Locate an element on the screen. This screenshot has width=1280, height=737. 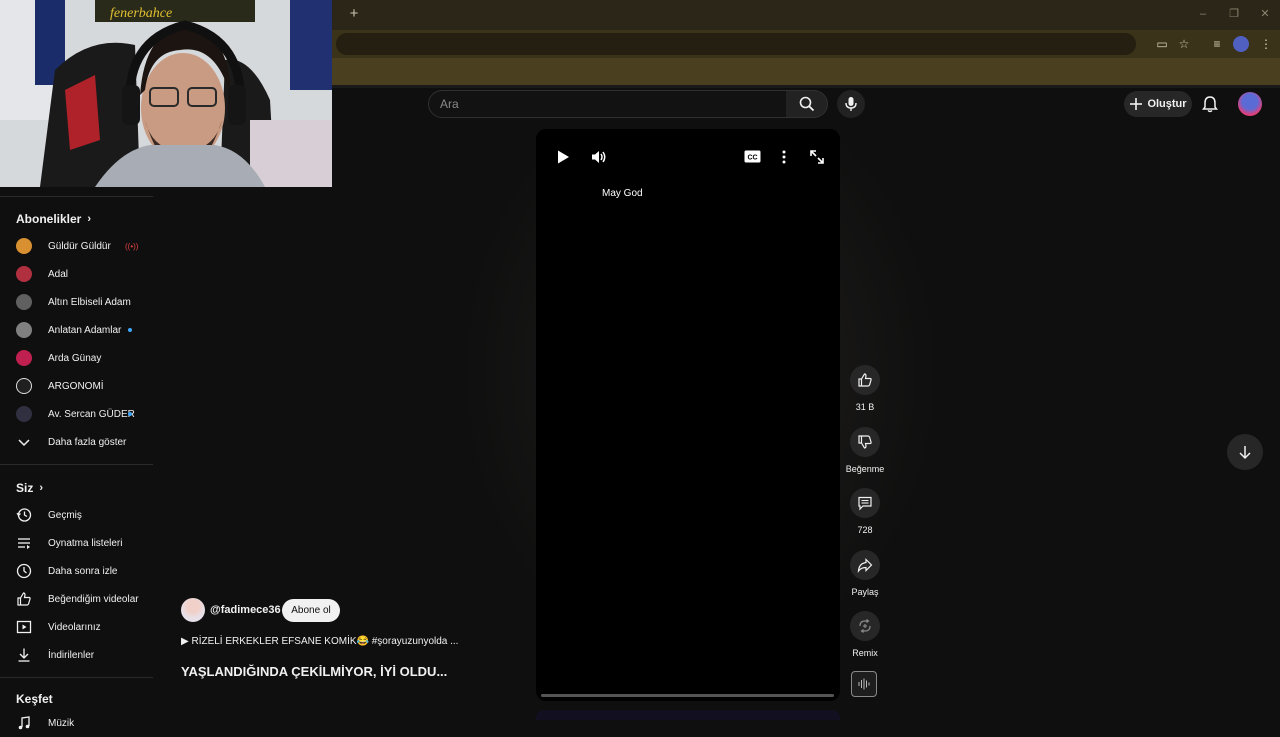
more-vertical-icon is located at coordinates (784, 157).